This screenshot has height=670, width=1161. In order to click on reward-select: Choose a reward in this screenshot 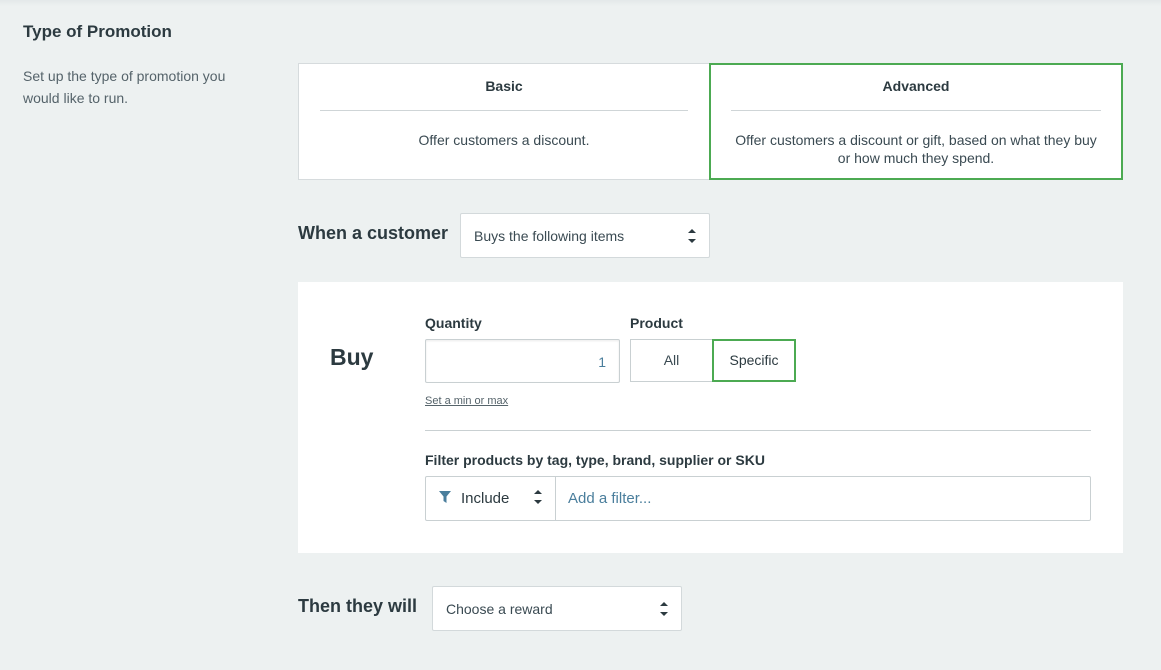, I will do `click(557, 608)`.